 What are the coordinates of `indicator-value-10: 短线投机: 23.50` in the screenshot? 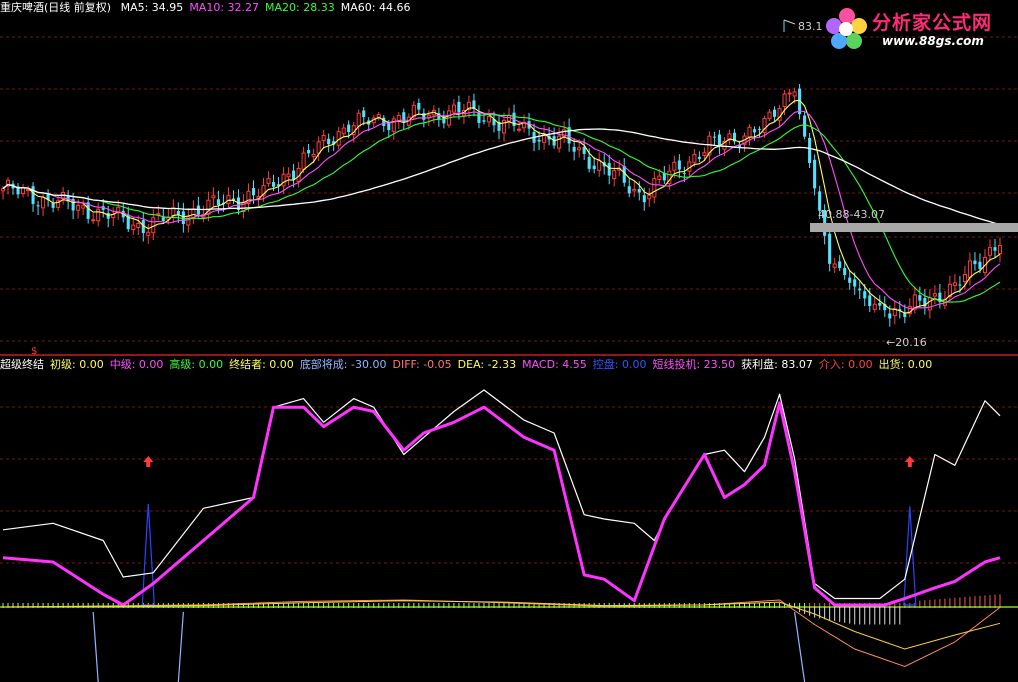 It's located at (694, 364).